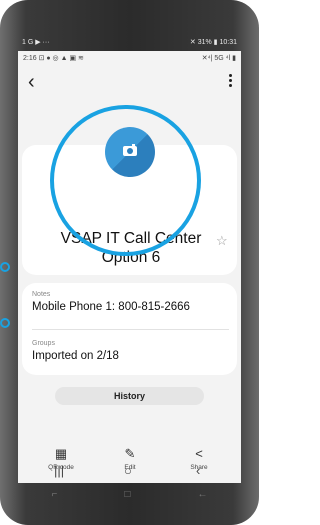 The width and height of the screenshot is (320, 525). I want to click on system-nav-bar: ||| ○ ‹, so click(129, 472).